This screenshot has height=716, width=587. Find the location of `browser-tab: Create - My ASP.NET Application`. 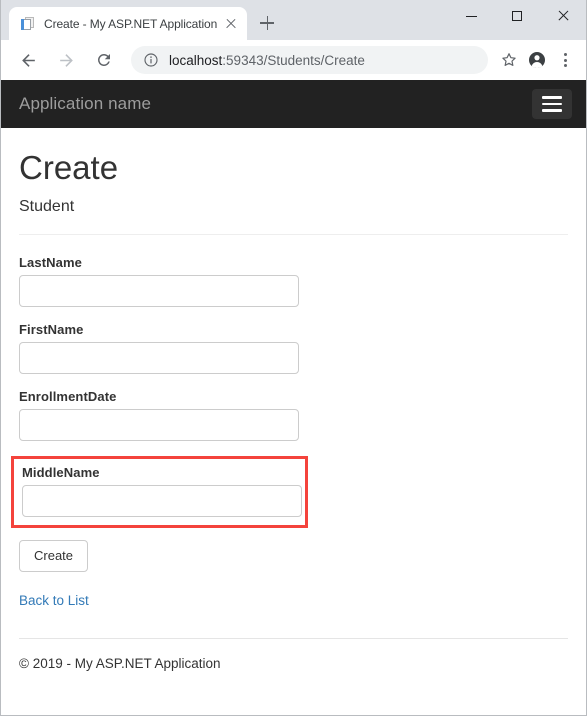

browser-tab: Create - My ASP.NET Application is located at coordinates (128, 23).